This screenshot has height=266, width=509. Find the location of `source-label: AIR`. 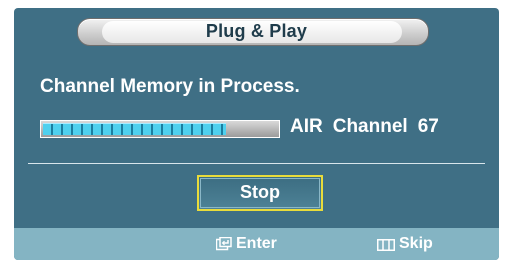

source-label: AIR is located at coordinates (306, 126).